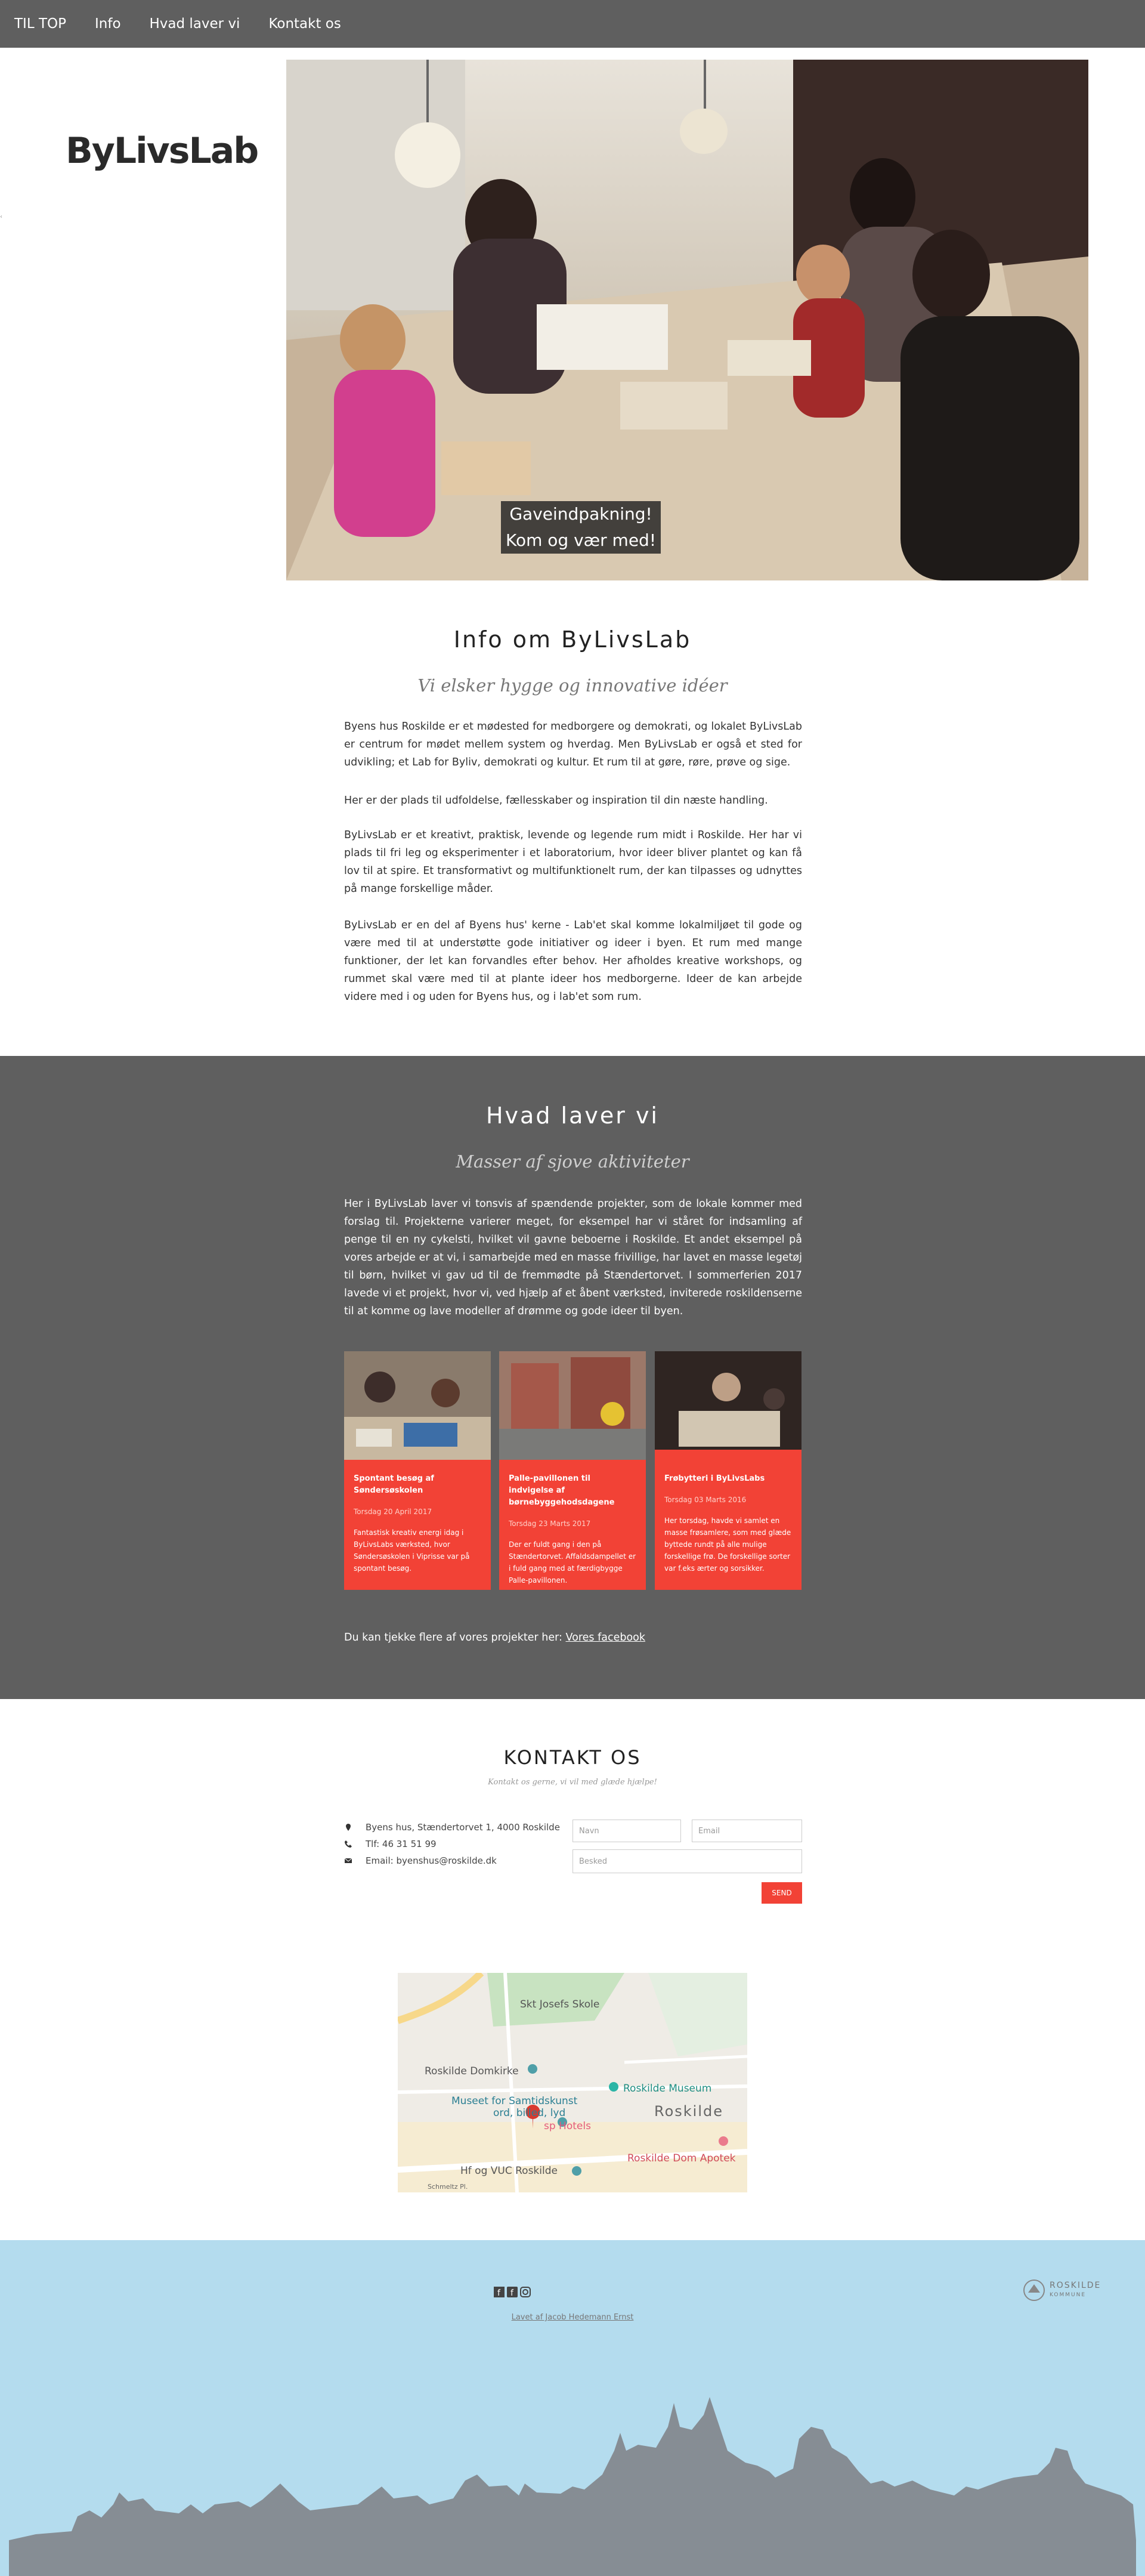 This screenshot has height=2576, width=1145. I want to click on send-button: SEND, so click(782, 1893).